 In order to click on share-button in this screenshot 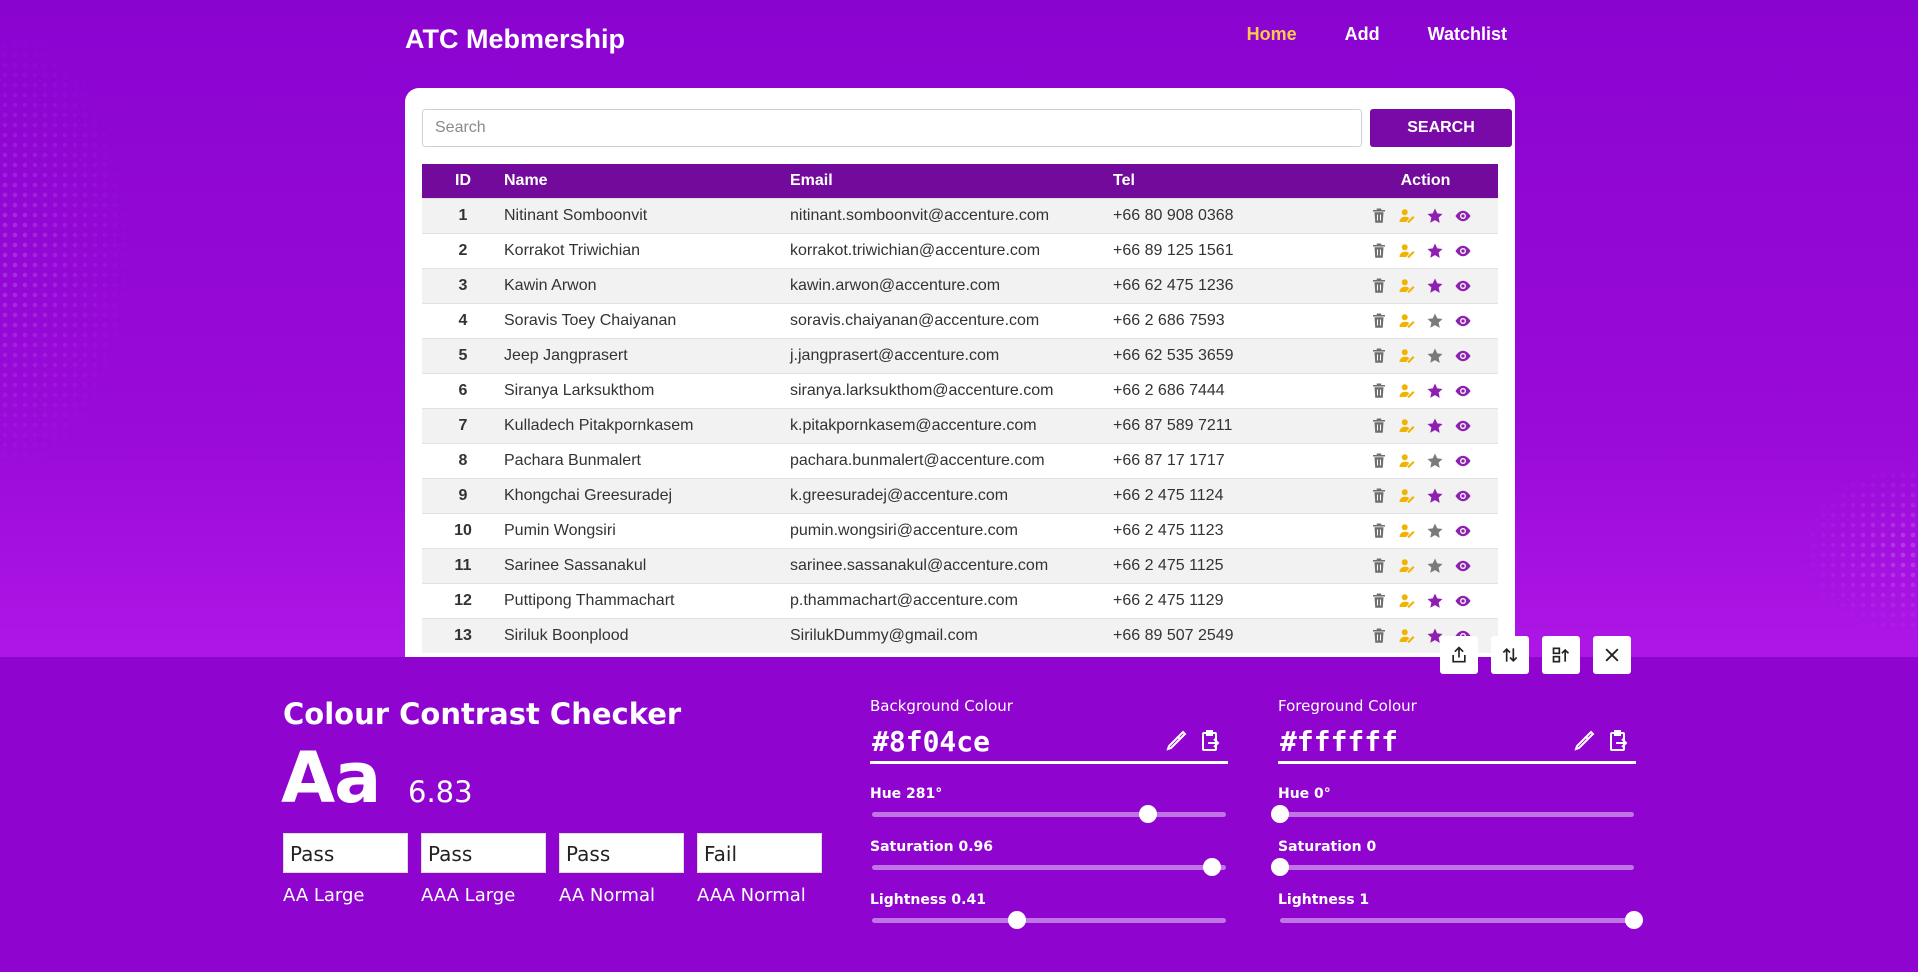, I will do `click(1459, 655)`.